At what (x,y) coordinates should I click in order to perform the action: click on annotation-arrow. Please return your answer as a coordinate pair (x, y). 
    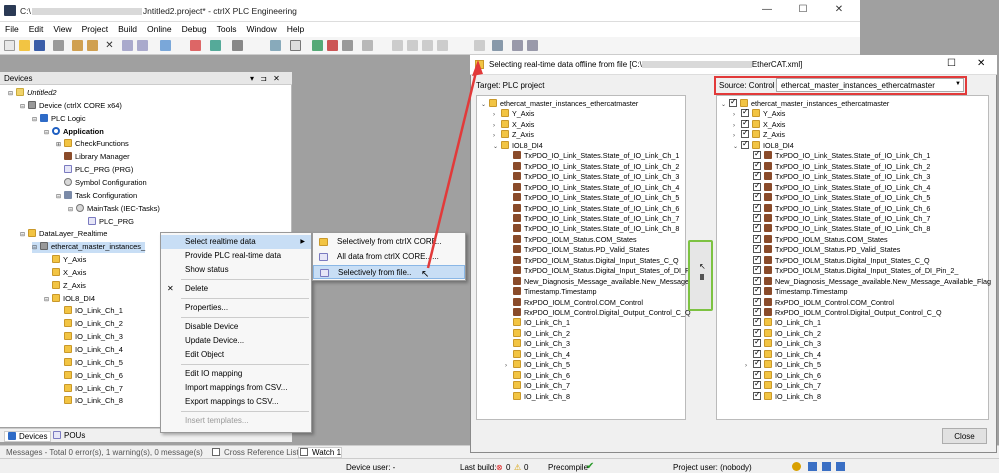
    Looking at the image, I should click on (454, 164).